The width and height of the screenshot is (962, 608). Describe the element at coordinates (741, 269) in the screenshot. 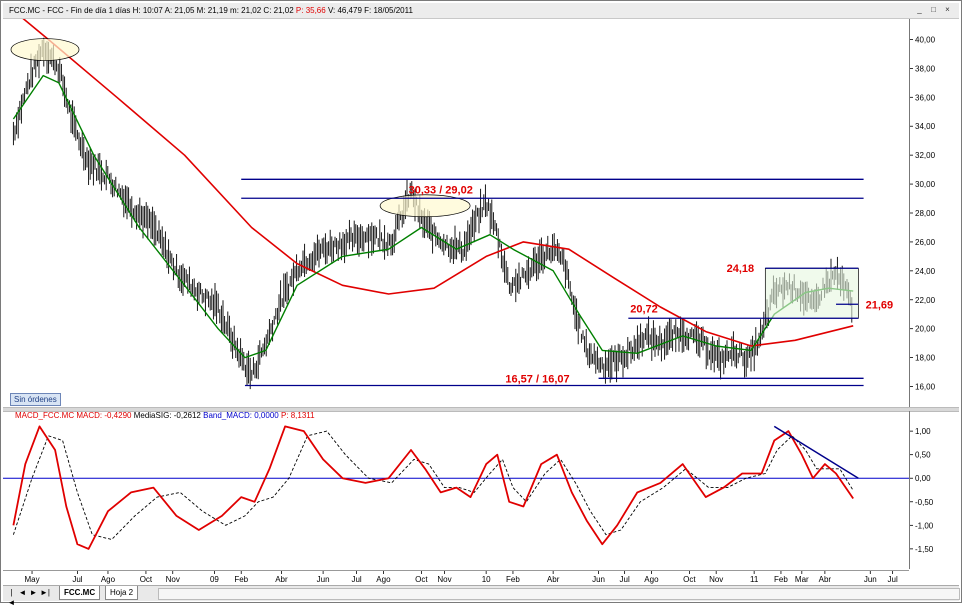

I see `annotation-24-18: 24,18` at that location.